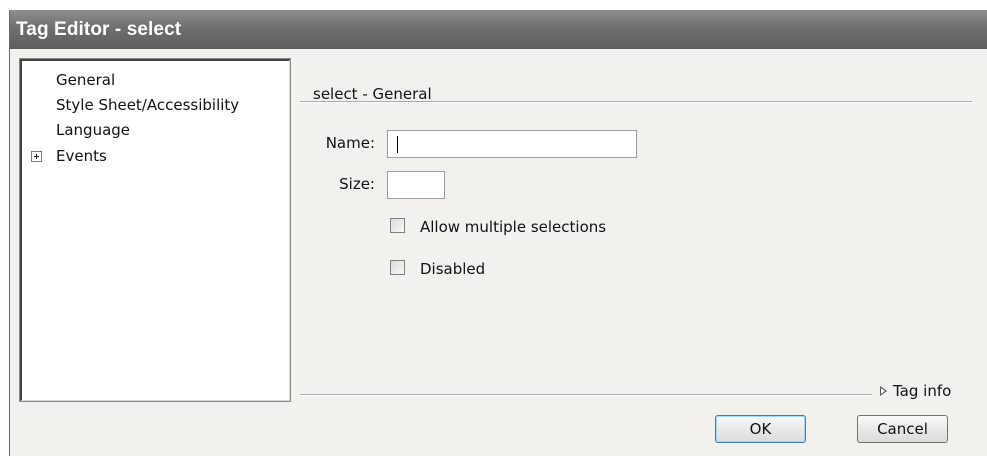 The height and width of the screenshot is (456, 987). I want to click on name-field, so click(512, 144).